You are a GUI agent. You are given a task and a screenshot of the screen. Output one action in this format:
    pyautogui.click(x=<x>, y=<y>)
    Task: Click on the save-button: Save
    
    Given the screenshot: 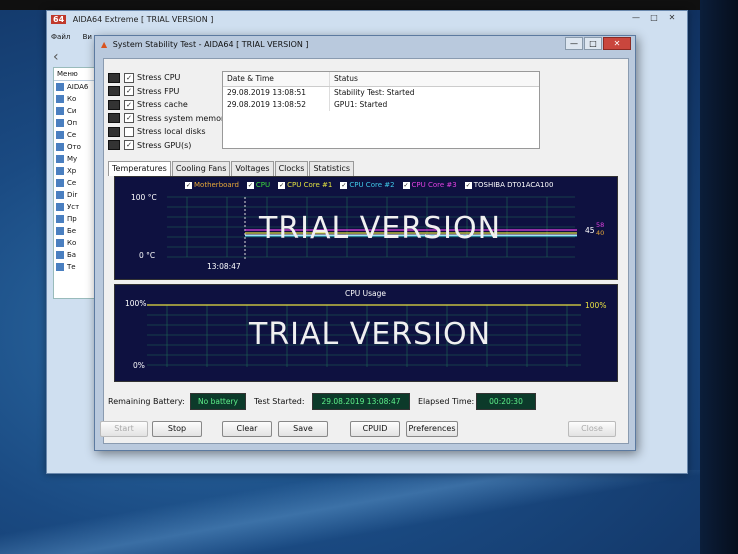 What is the action you would take?
    pyautogui.click(x=303, y=429)
    